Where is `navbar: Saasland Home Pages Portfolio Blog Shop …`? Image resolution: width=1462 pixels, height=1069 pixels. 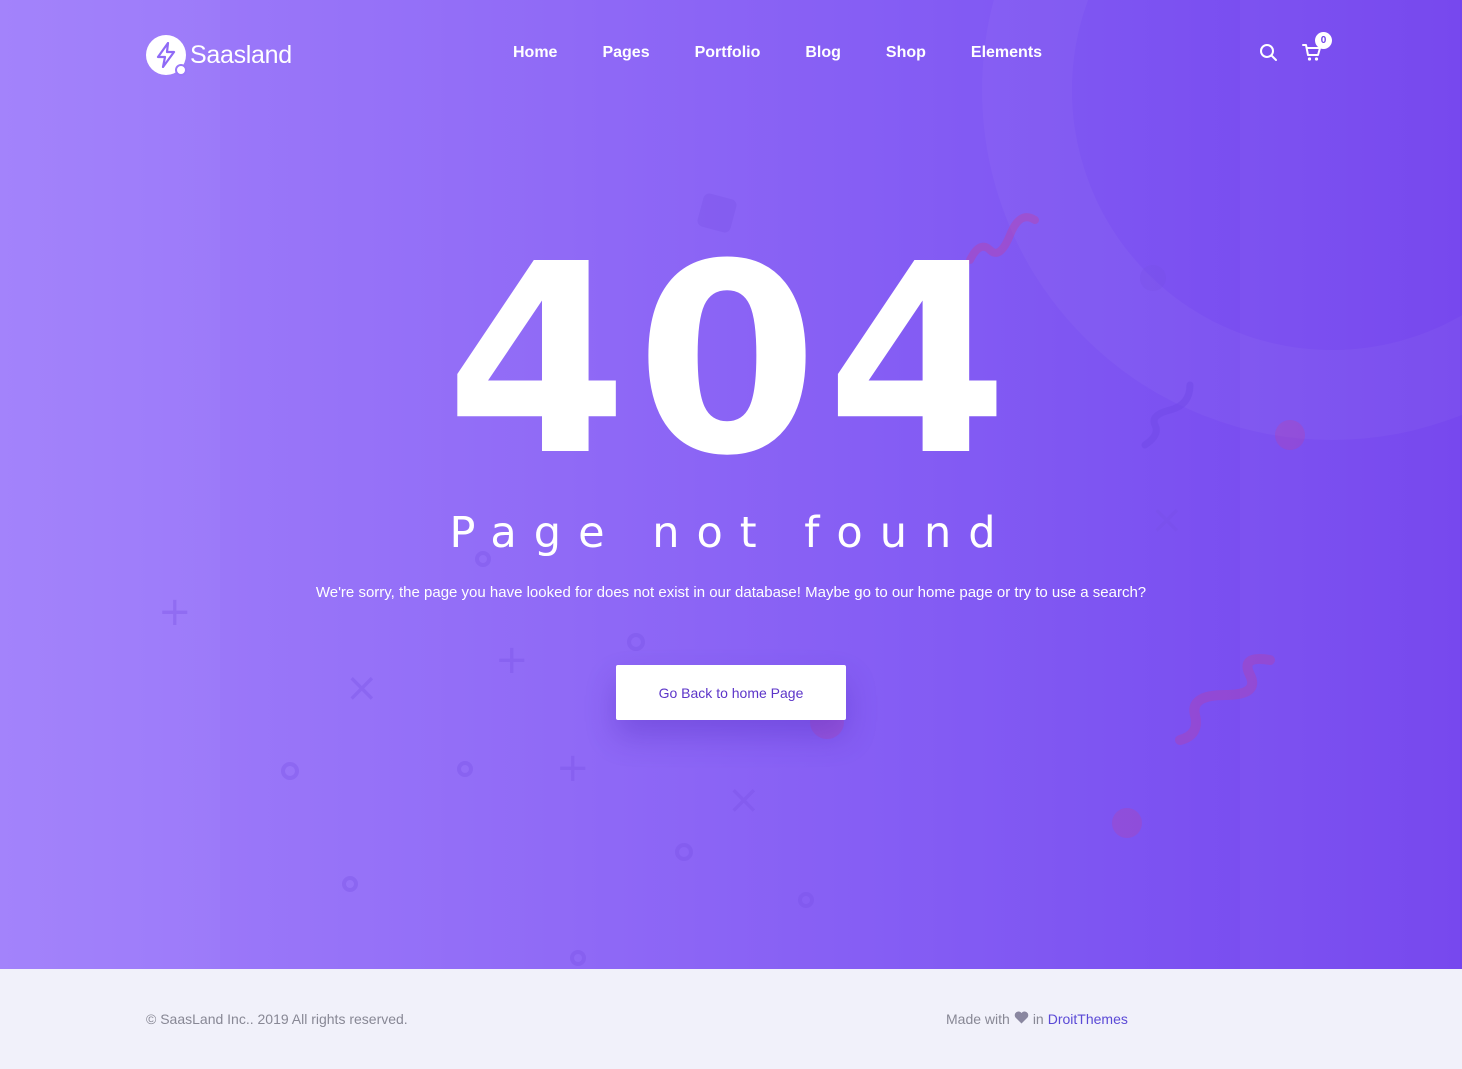 navbar: Saasland Home Pages Portfolio Blog Shop … is located at coordinates (731, 55).